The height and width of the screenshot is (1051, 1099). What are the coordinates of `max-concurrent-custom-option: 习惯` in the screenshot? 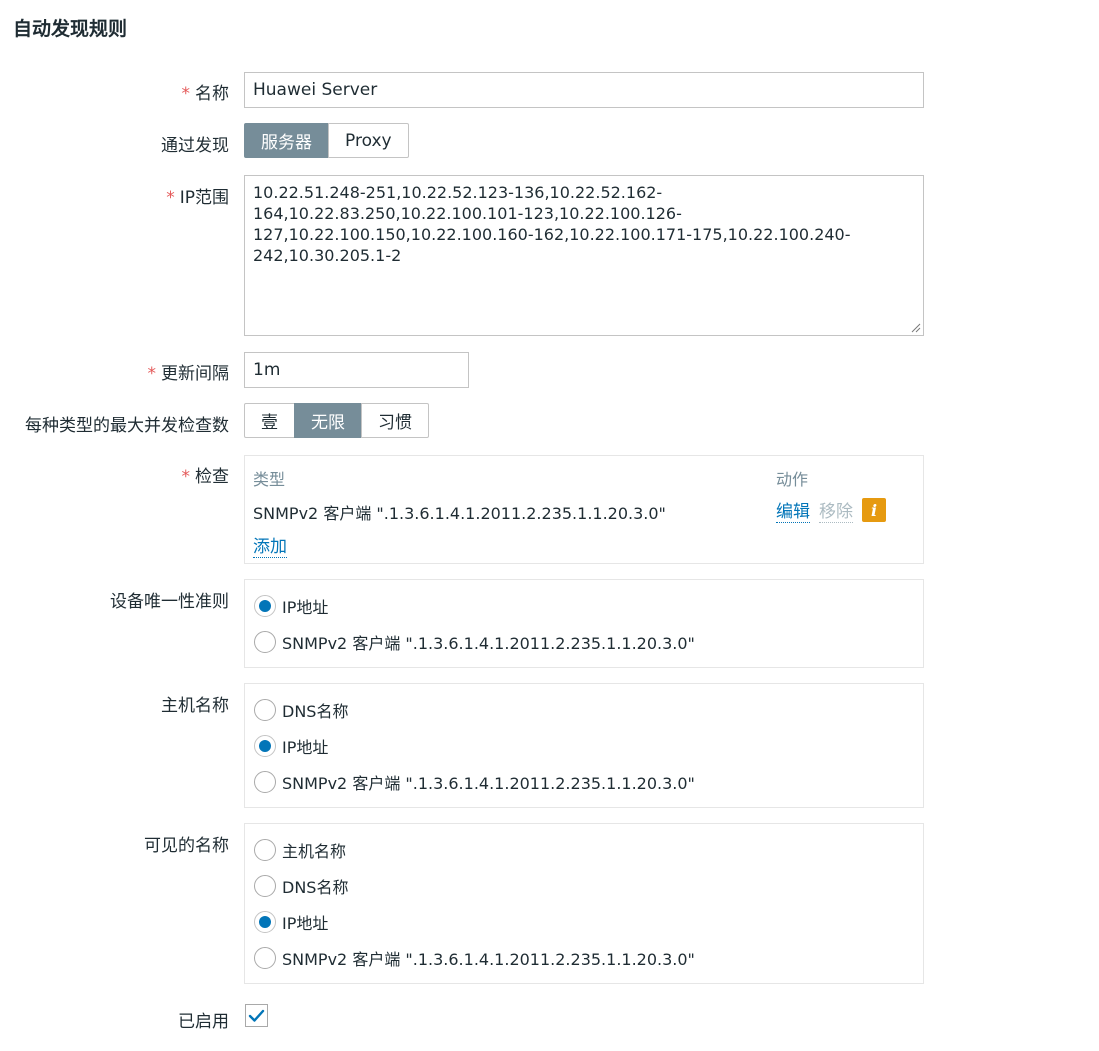 It's located at (395, 420).